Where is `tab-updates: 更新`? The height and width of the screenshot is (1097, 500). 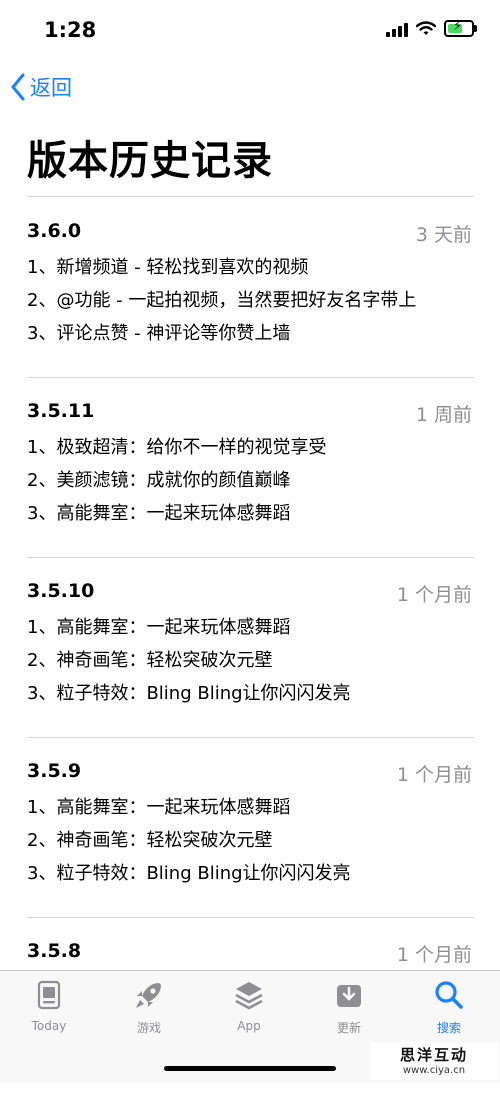 tab-updates: 更新 is located at coordinates (349, 1007).